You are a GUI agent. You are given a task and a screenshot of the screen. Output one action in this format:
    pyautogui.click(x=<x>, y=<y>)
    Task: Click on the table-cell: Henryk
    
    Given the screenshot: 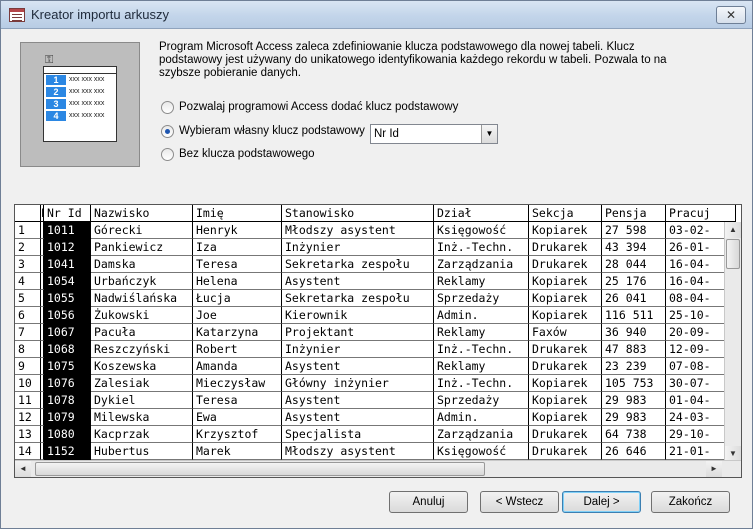 What is the action you would take?
    pyautogui.click(x=237, y=230)
    